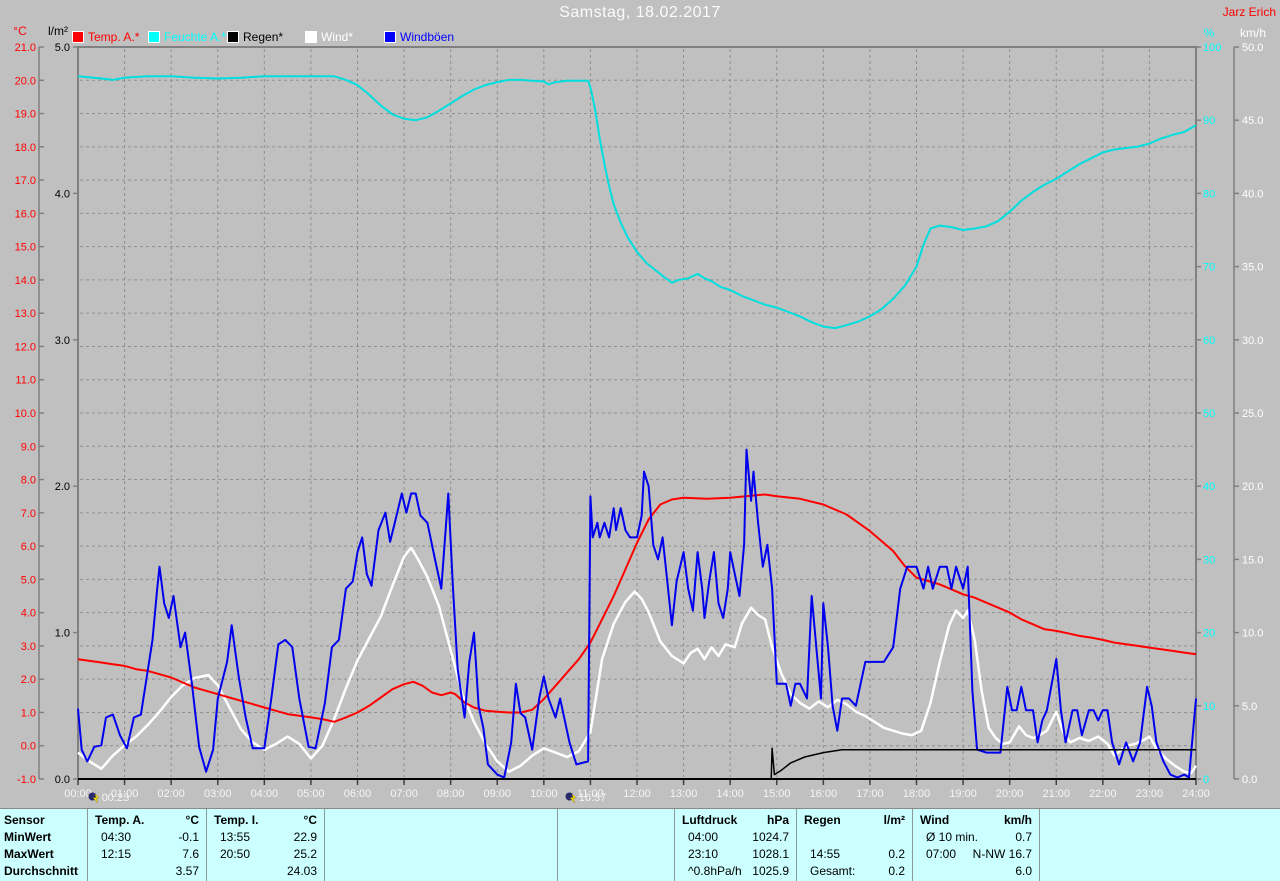 Image resolution: width=1280 pixels, height=881 pixels. Describe the element at coordinates (25, 281) in the screenshot. I see `temp-tick-label: 14.0` at that location.